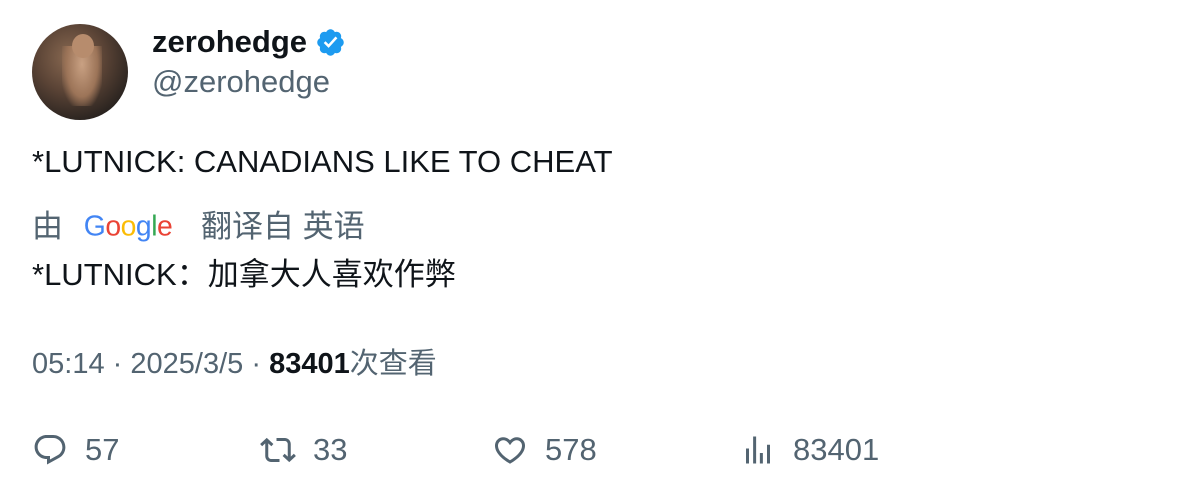  What do you see at coordinates (322, 161) in the screenshot?
I see `tweet-text: *LUTNICK: CANADIANS LIKE TO CHEAT` at bounding box center [322, 161].